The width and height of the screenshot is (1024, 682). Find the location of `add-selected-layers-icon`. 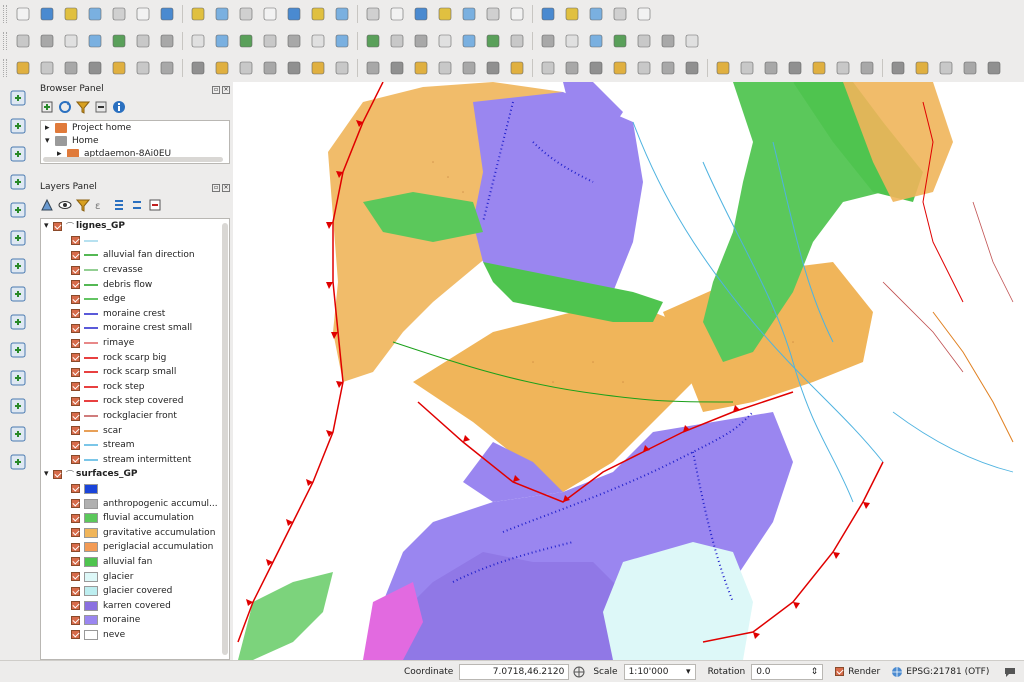

add-selected-layers-icon is located at coordinates (47, 107).